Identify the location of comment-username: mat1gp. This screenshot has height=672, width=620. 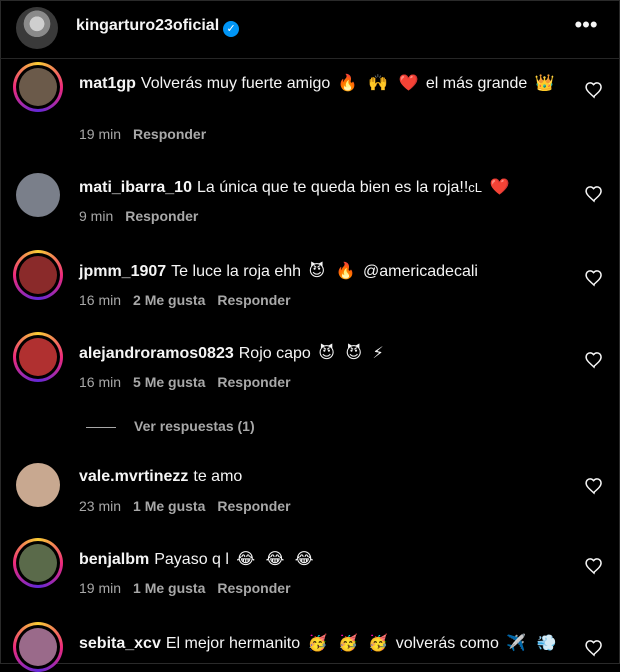
(107, 83).